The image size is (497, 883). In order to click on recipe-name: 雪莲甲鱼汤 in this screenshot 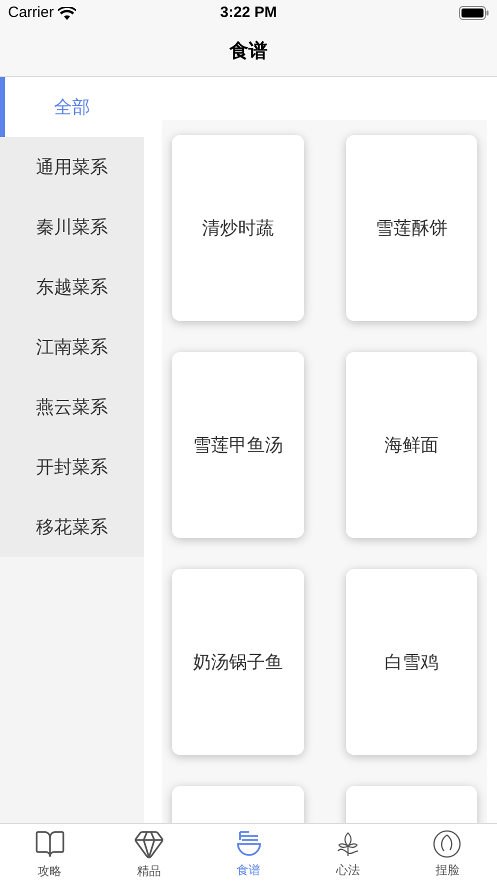, I will do `click(237, 446)`.